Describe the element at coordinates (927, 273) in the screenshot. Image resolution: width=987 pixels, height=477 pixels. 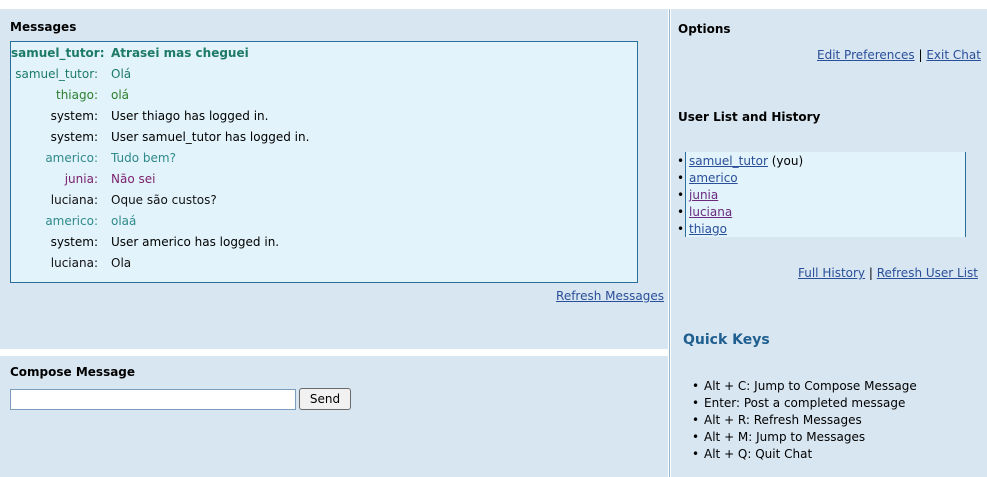
I see `refresh-user-list-link: Refresh User List` at that location.